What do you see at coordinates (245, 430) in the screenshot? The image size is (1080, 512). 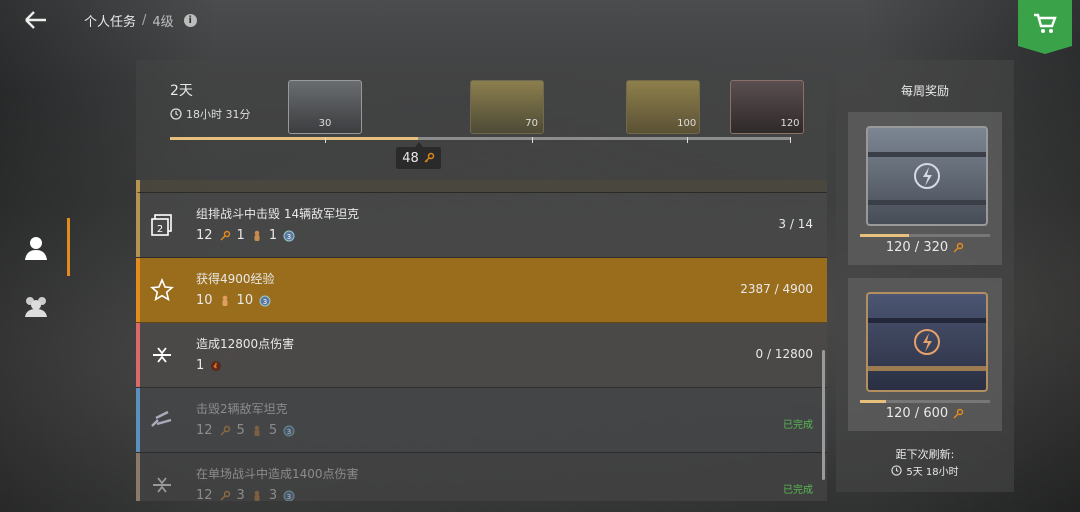 I see `mission-rewards: 12 5 5 3` at bounding box center [245, 430].